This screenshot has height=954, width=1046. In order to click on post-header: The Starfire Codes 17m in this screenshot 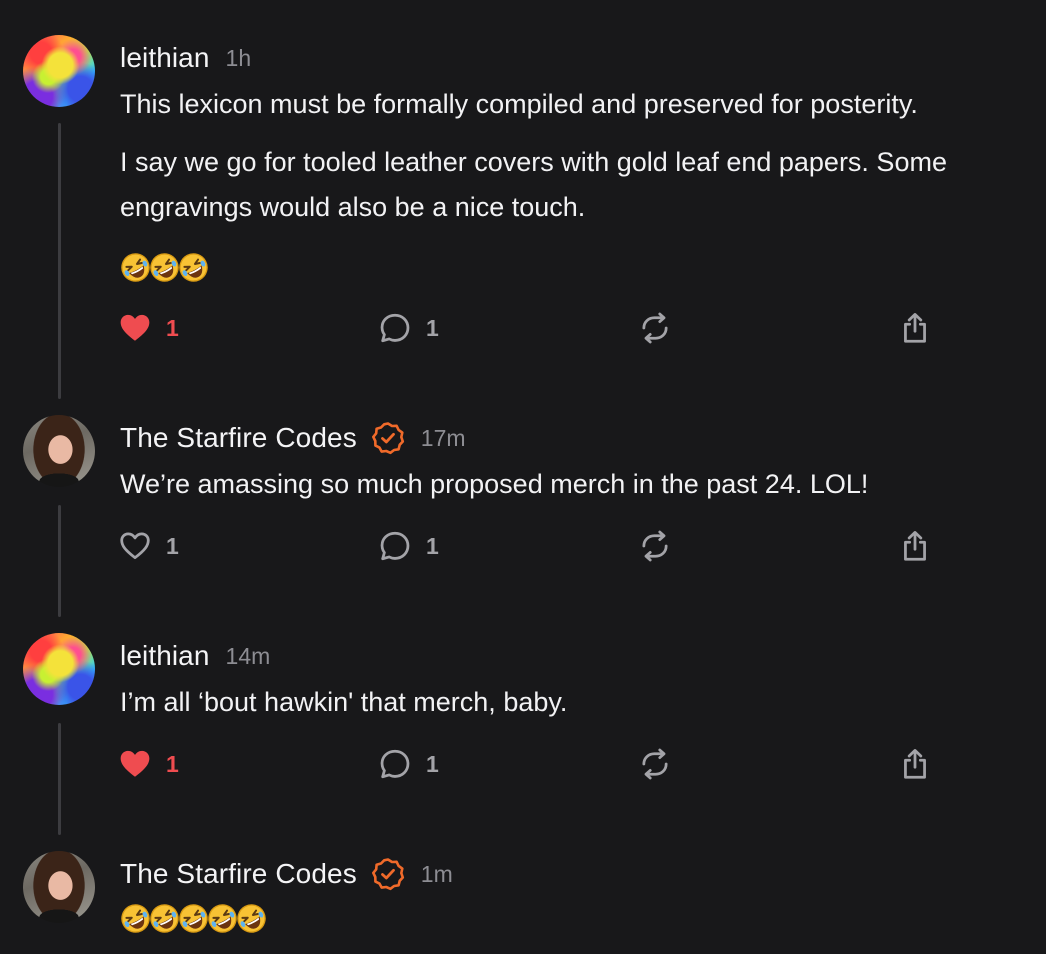, I will do `click(293, 438)`.